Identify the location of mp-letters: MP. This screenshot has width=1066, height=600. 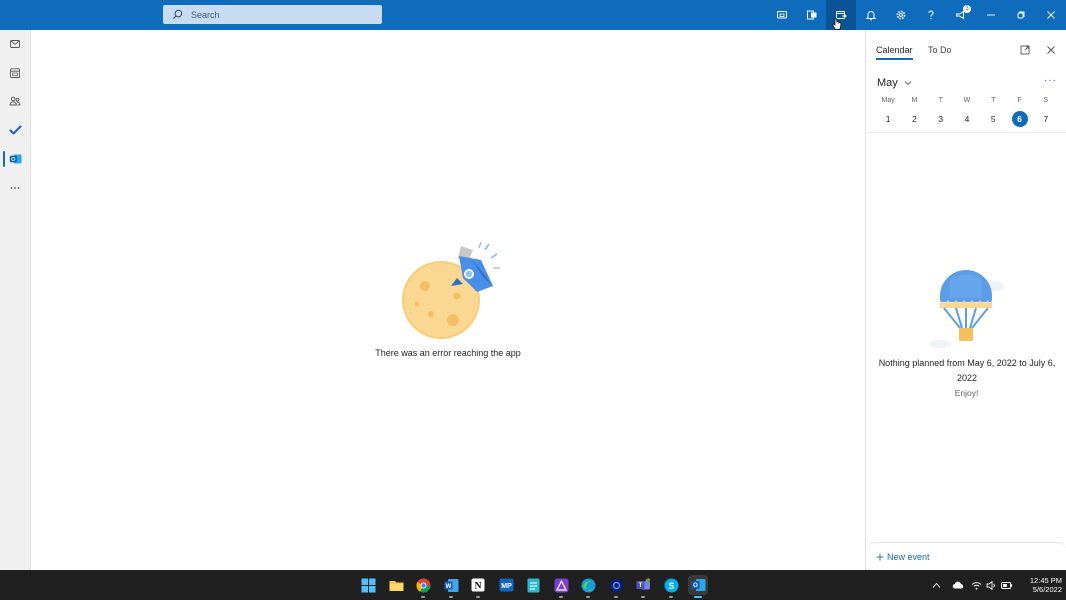
(506, 586).